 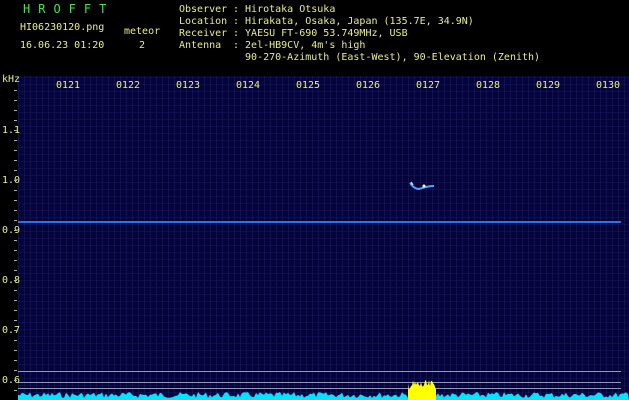 What do you see at coordinates (142, 31) in the screenshot?
I see `meteor-label: meteor` at bounding box center [142, 31].